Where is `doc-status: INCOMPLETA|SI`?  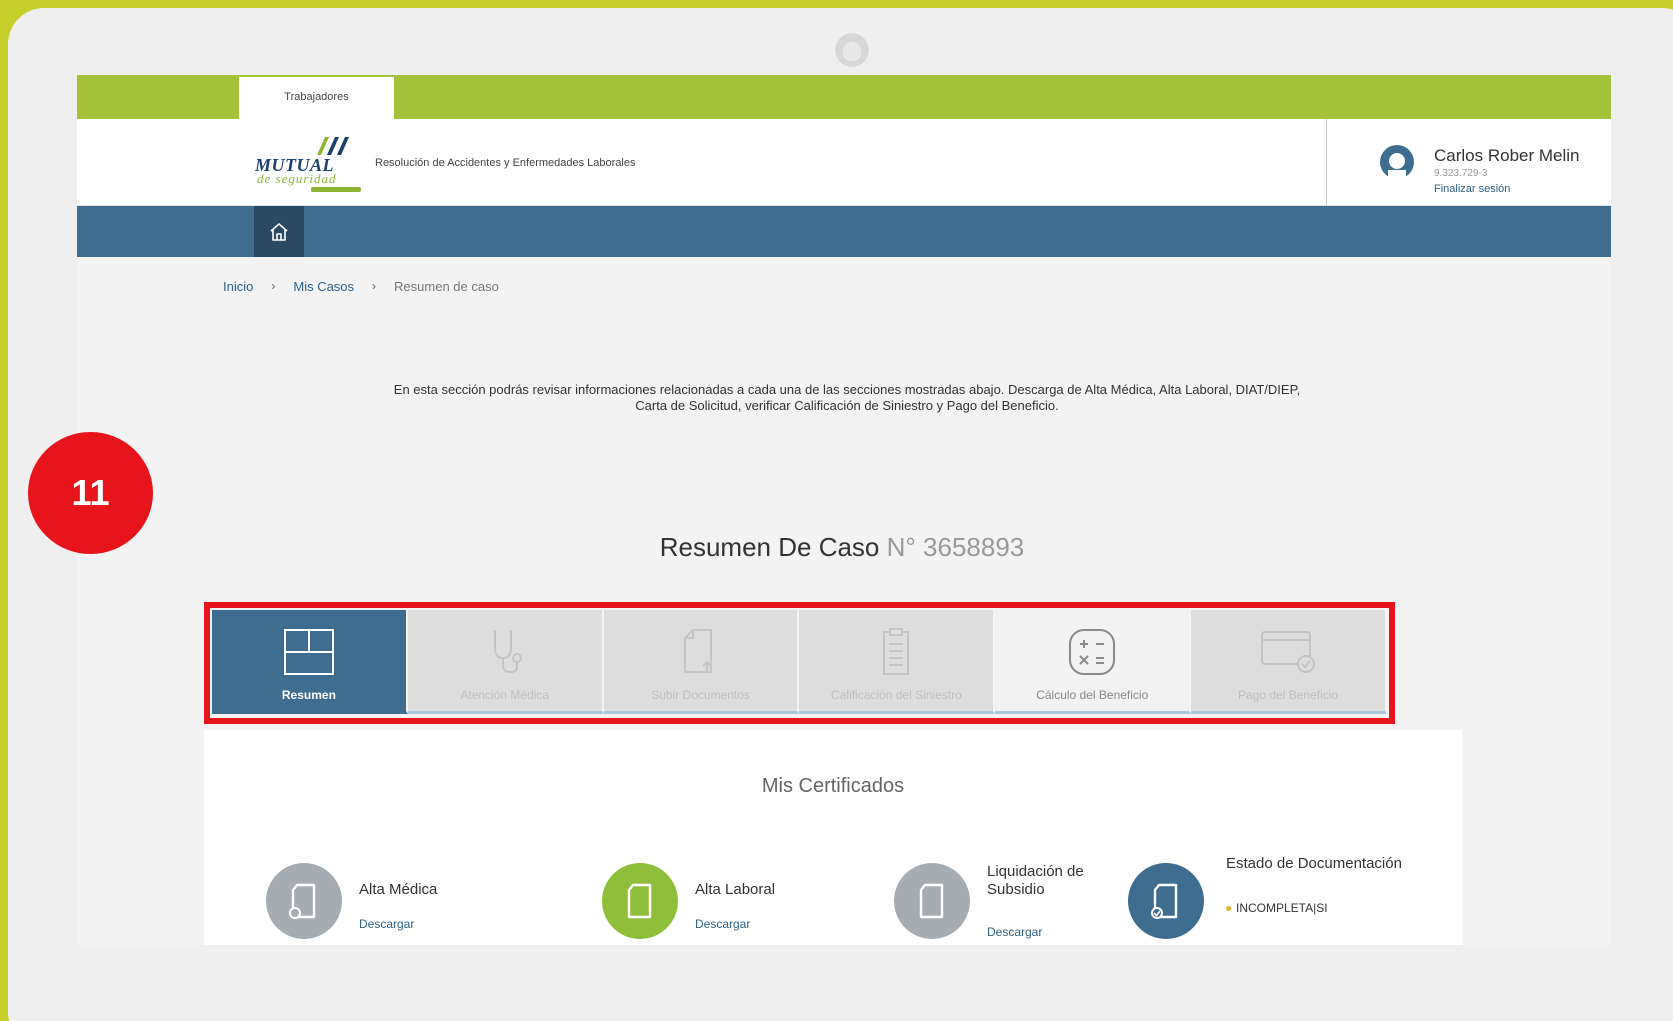
doc-status: INCOMPLETA|SI is located at coordinates (1277, 908).